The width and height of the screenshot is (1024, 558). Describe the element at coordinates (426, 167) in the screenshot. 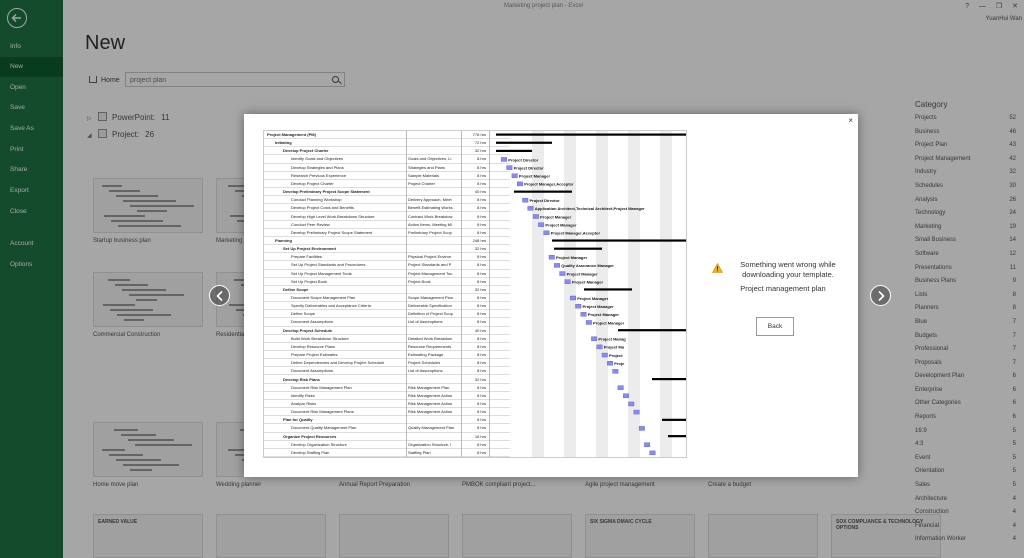

I see `task-resource: Strategies and Plans` at that location.